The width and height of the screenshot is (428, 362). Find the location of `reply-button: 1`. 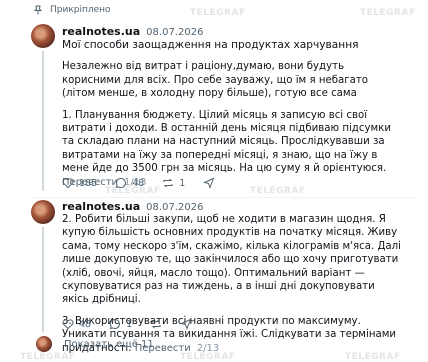

reply-button: 1 is located at coordinates (120, 324).